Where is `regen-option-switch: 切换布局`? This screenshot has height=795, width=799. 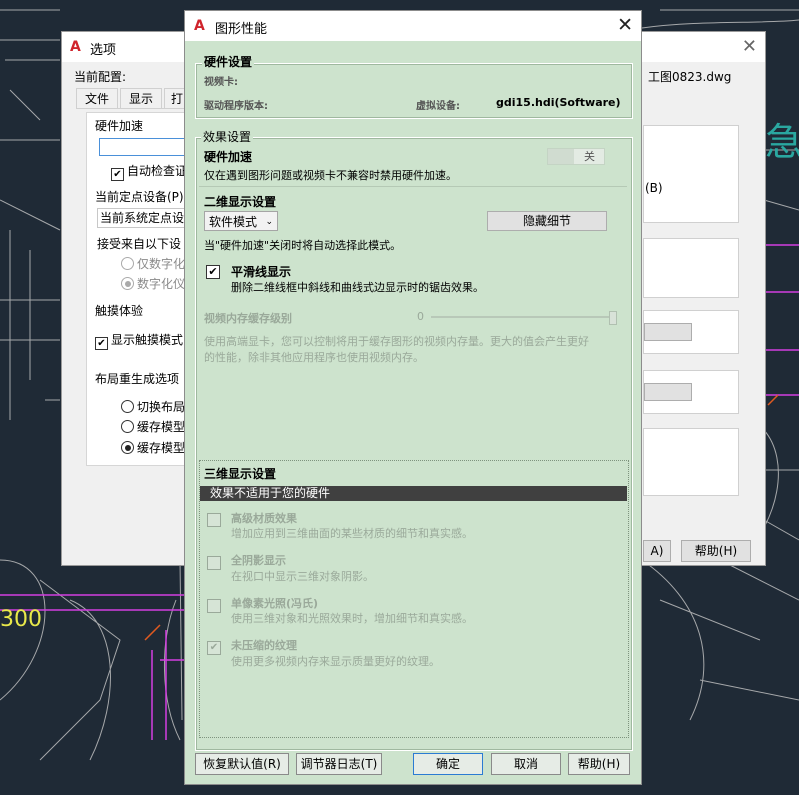
regen-option-switch: 切换布局 is located at coordinates (153, 406).